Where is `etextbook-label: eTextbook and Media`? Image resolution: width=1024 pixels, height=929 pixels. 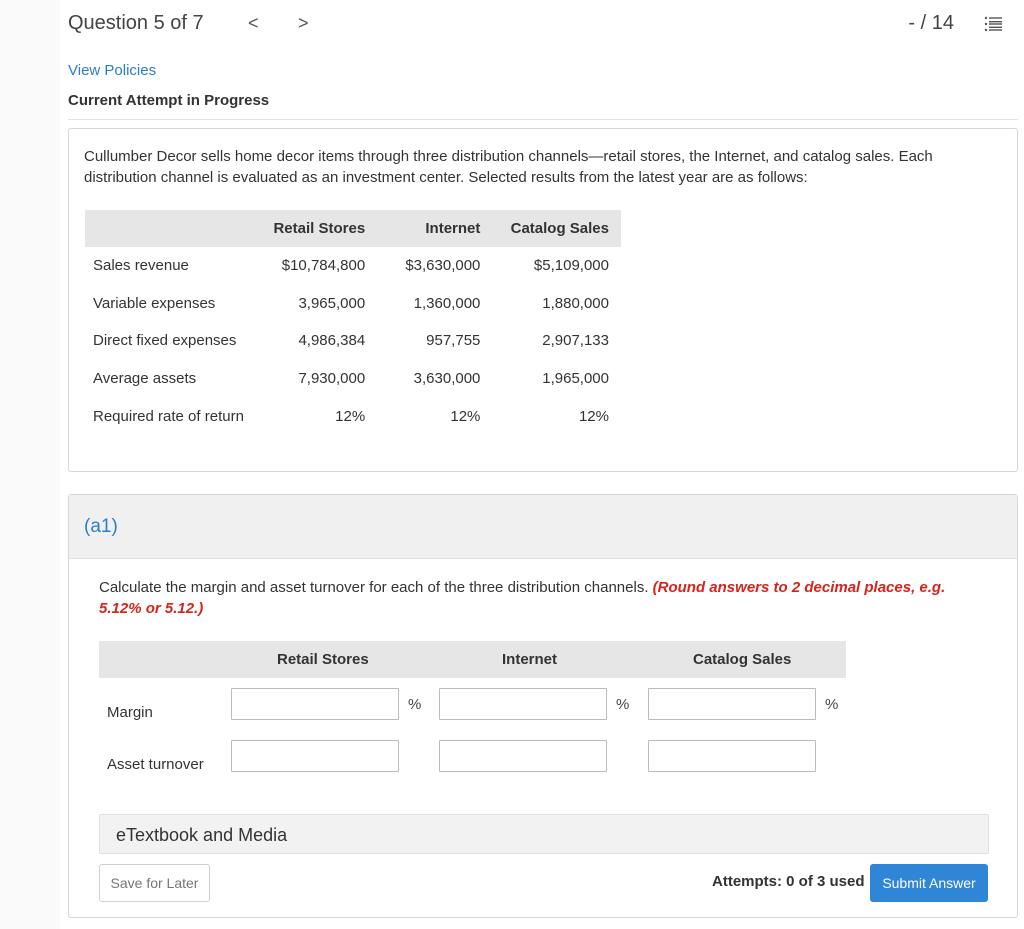
etextbook-label: eTextbook and Media is located at coordinates (202, 835).